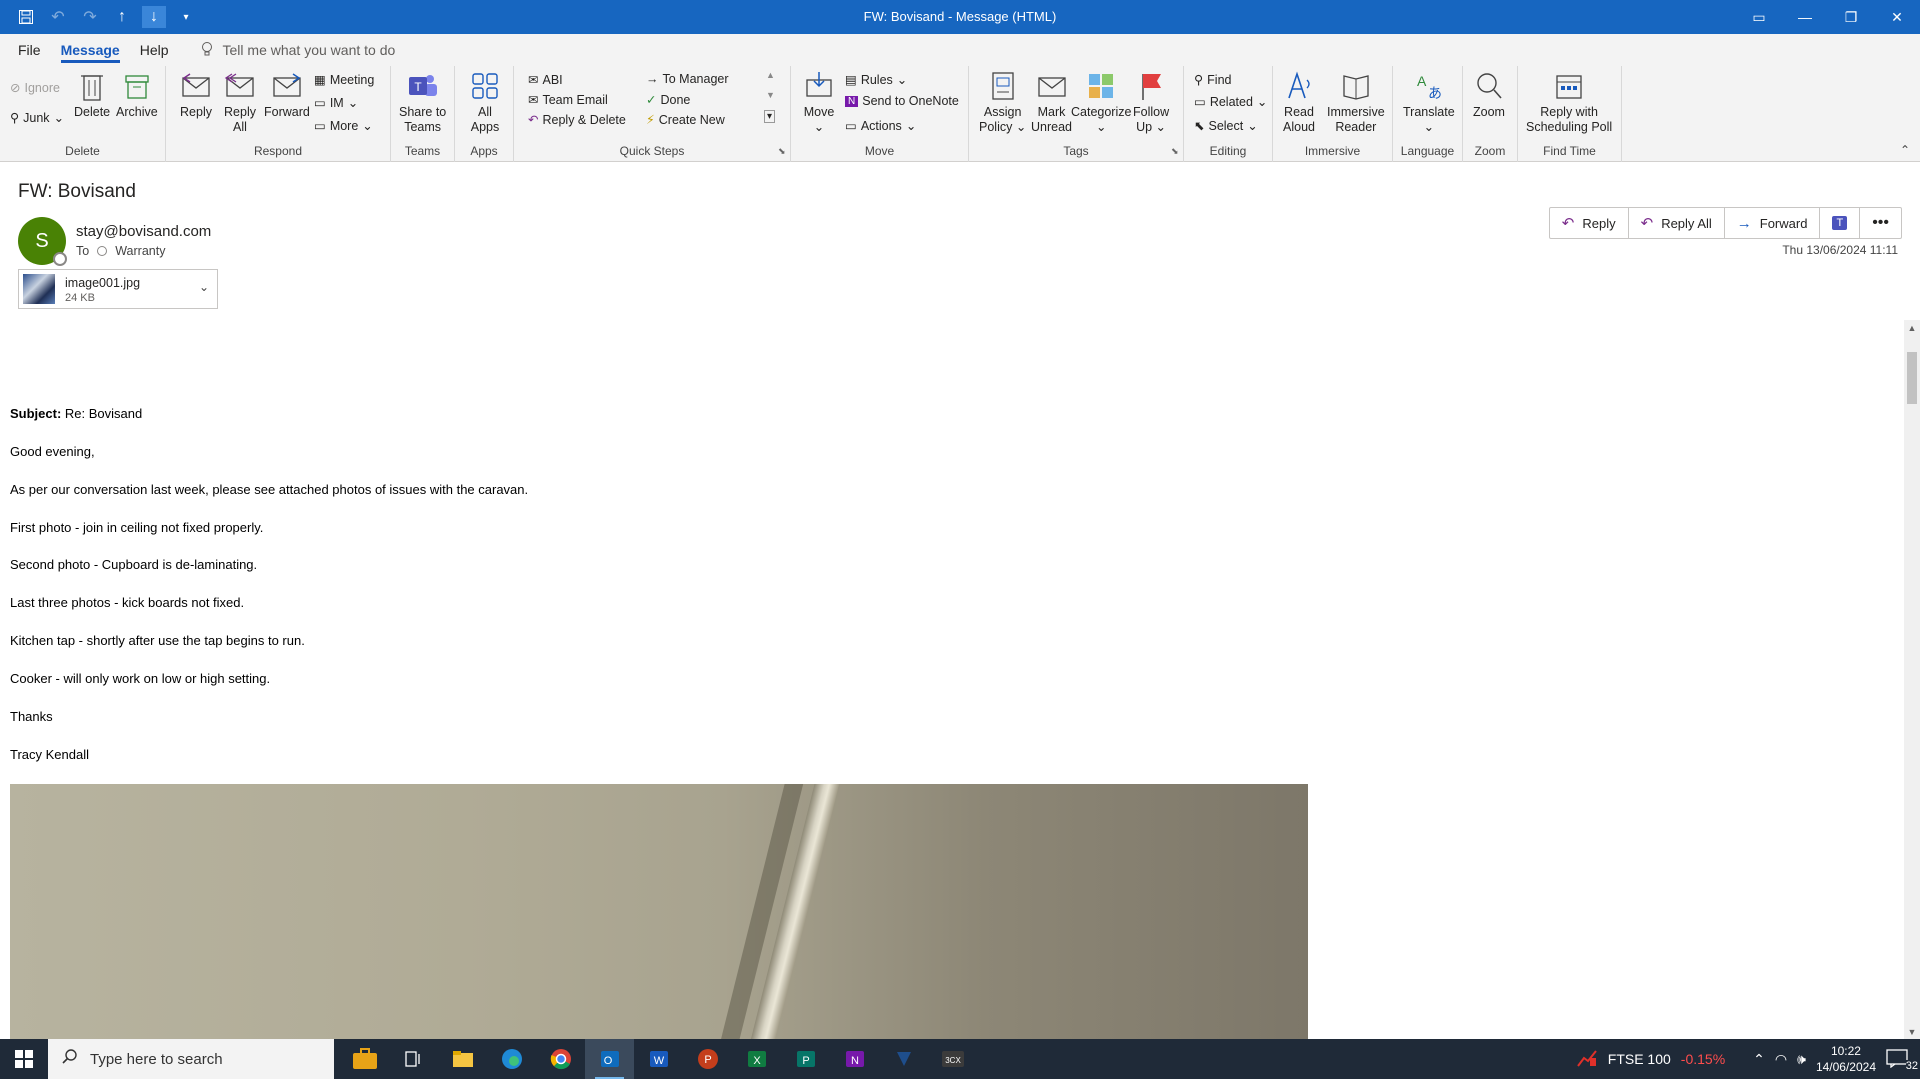 The height and width of the screenshot is (1079, 1920). Describe the element at coordinates (15, 118) in the screenshot. I see `junk-icon: ⚲` at that location.